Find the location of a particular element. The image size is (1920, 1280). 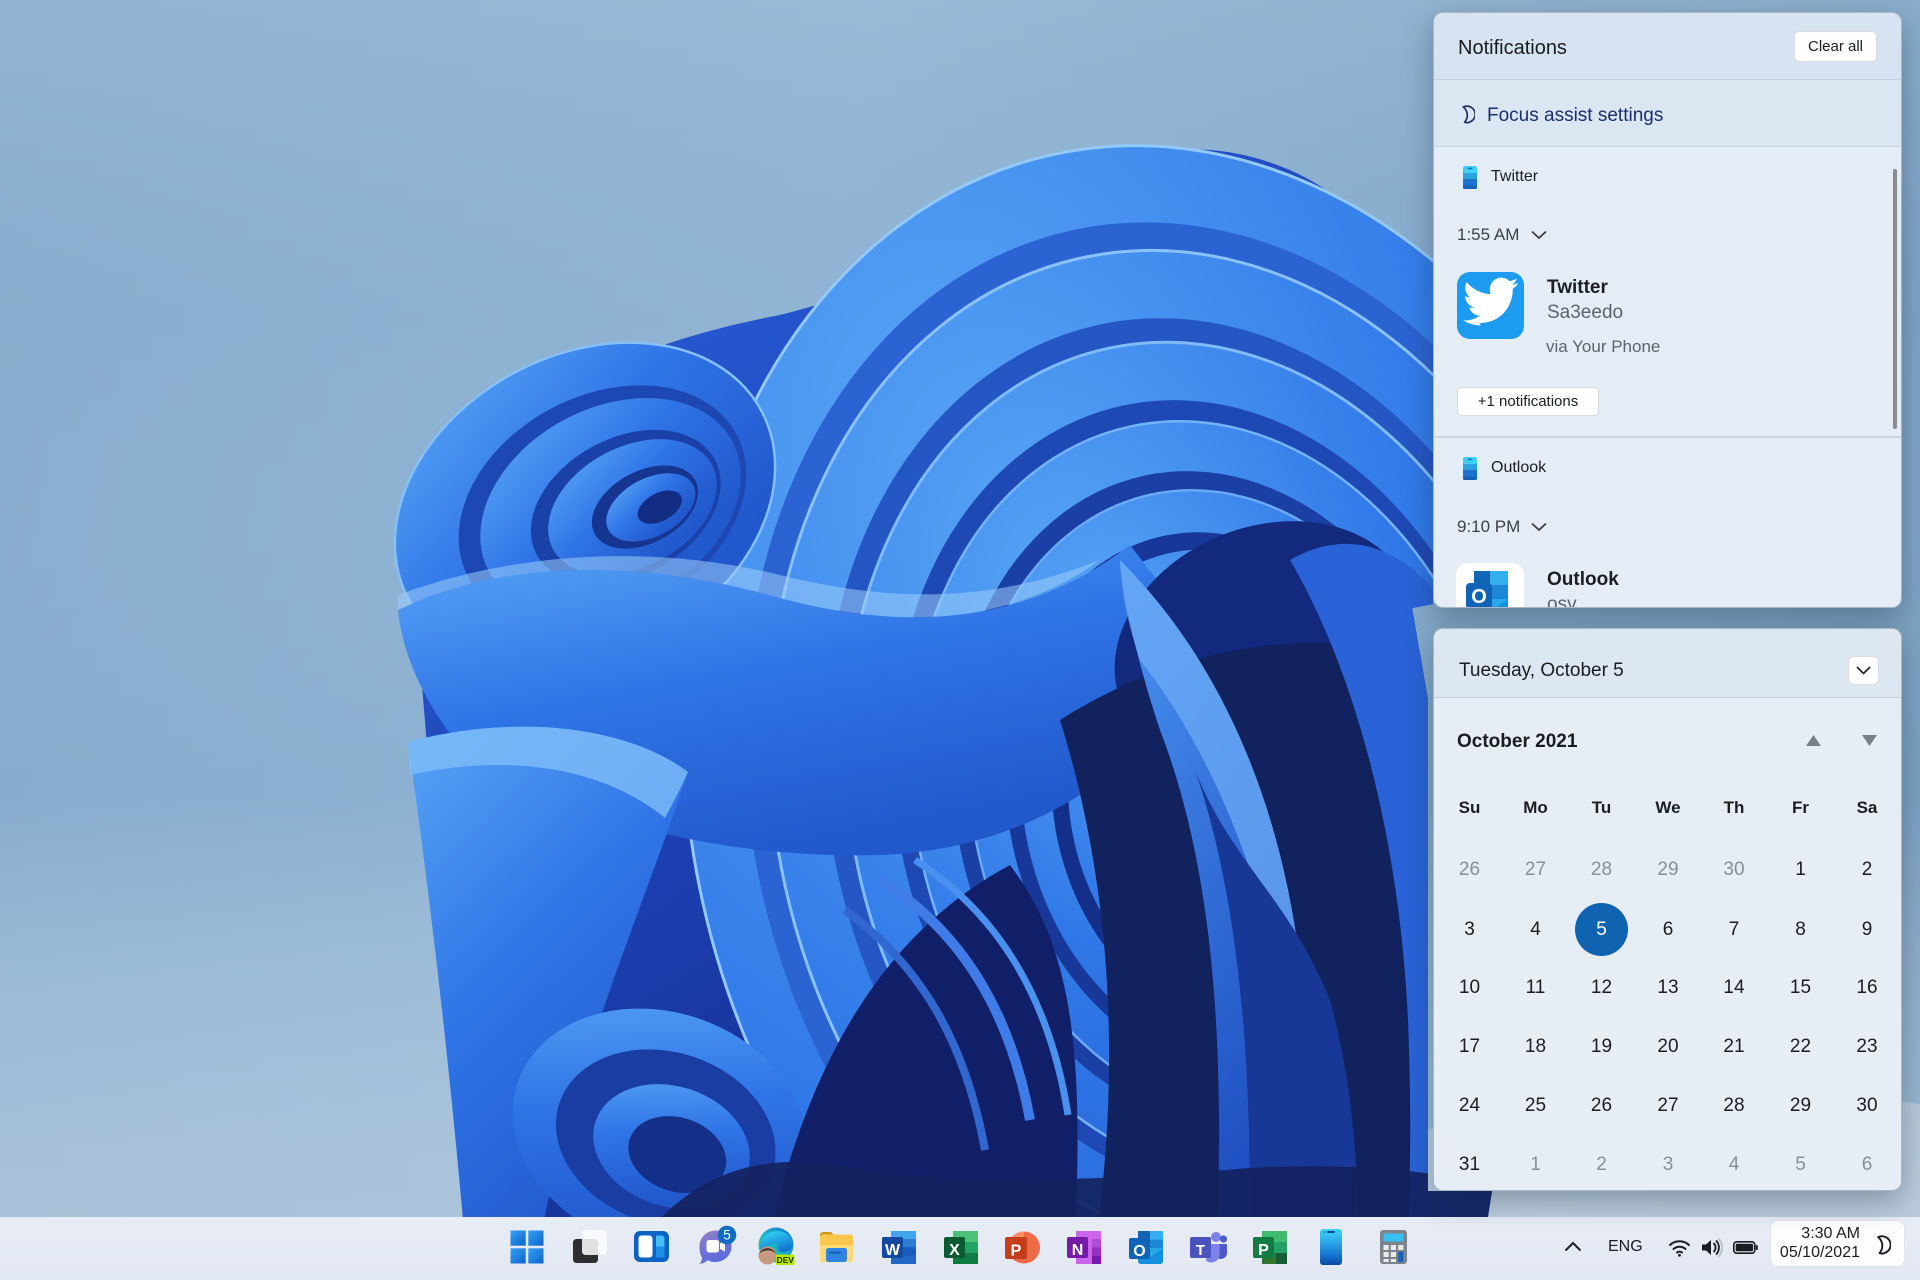

svg-text: X is located at coordinates (954, 1250).